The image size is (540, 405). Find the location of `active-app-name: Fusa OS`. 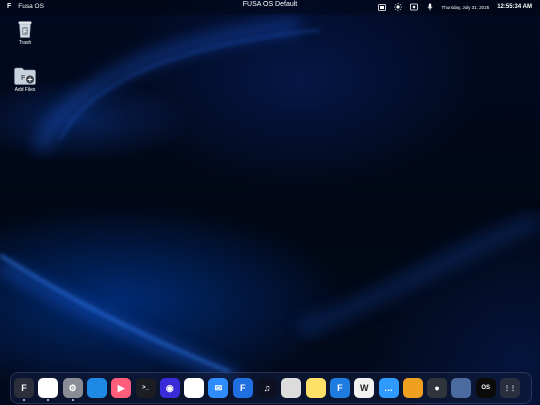

active-app-name: Fusa OS is located at coordinates (31, 6).